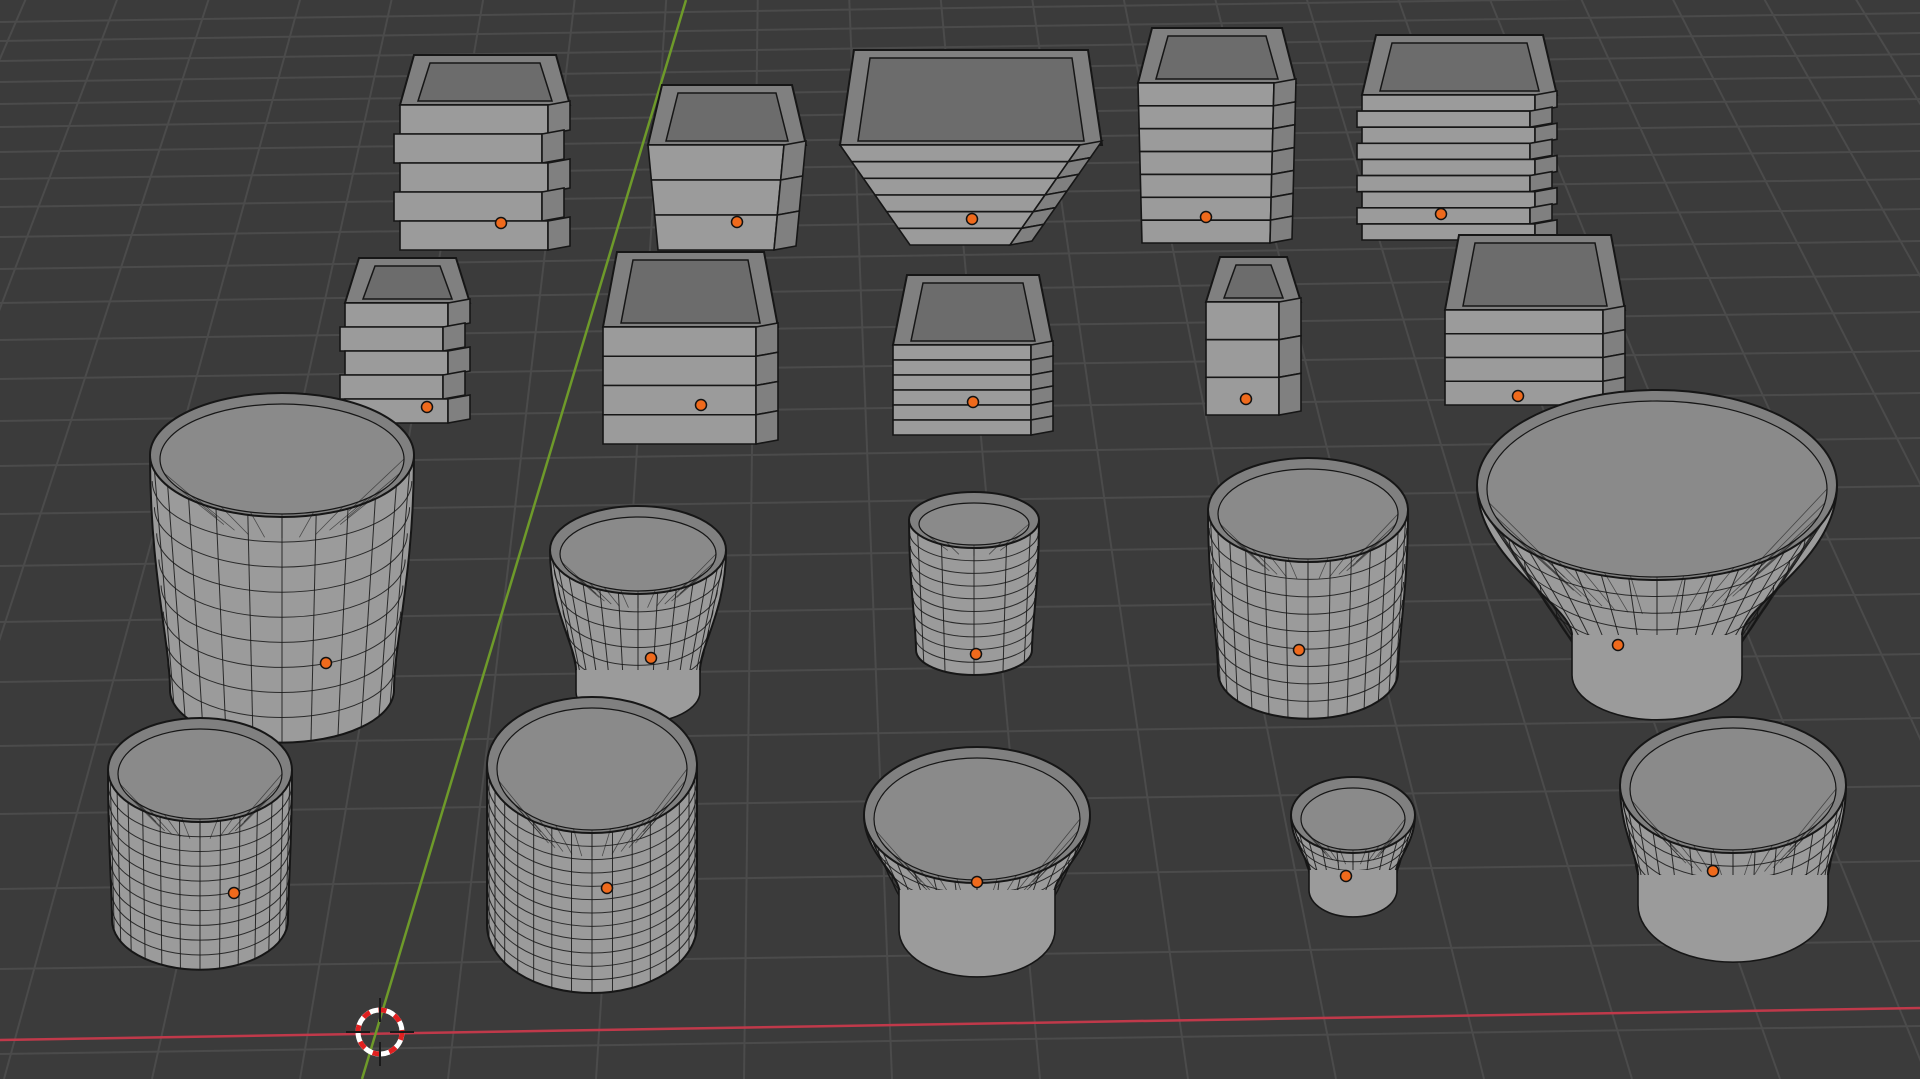 The height and width of the screenshot is (1079, 1920). I want to click on small-round-pot, so click(1353, 847).